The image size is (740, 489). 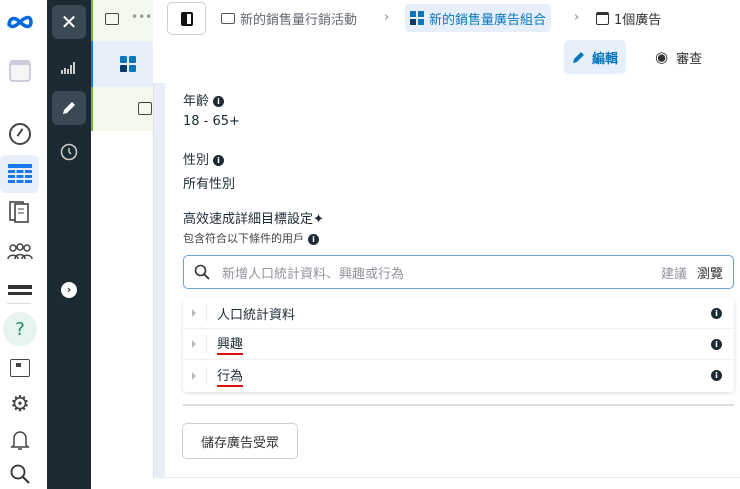 I want to click on audience-people-icon, so click(x=20, y=252).